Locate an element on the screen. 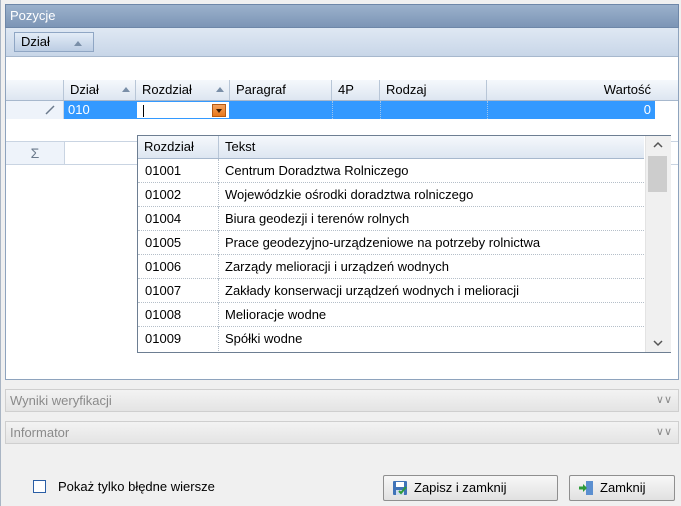 The height and width of the screenshot is (506, 681). show-errors-only-checkbox is located at coordinates (39, 486).